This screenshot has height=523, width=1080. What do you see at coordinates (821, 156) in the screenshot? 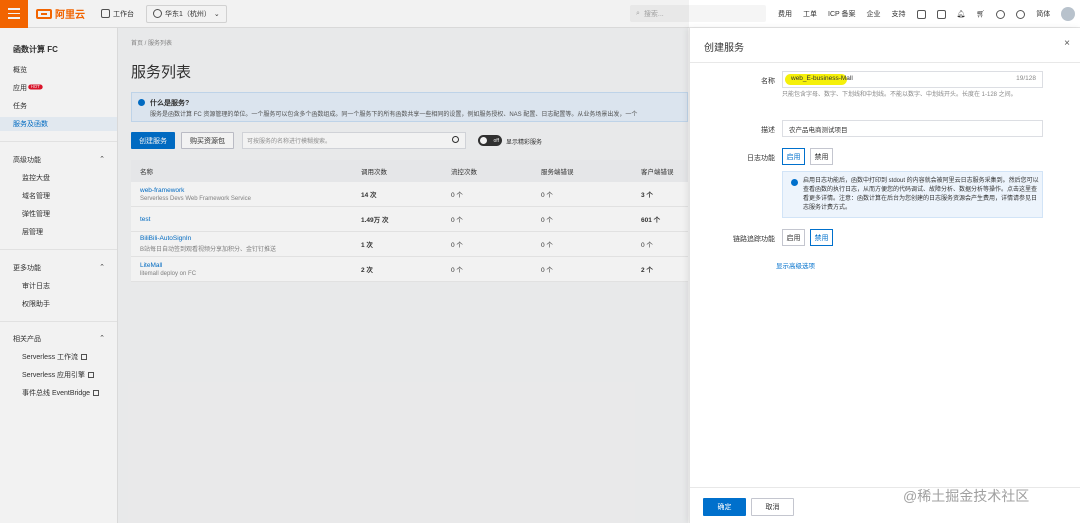
I see `log-disable-button: 禁用` at bounding box center [821, 156].